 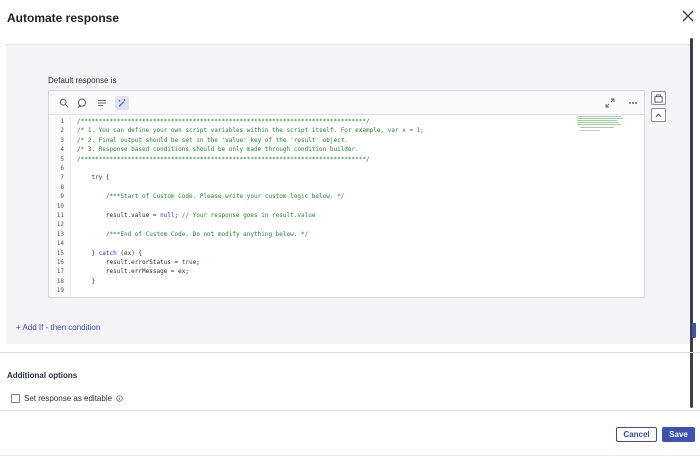 I want to click on magic-icon, so click(x=122, y=103).